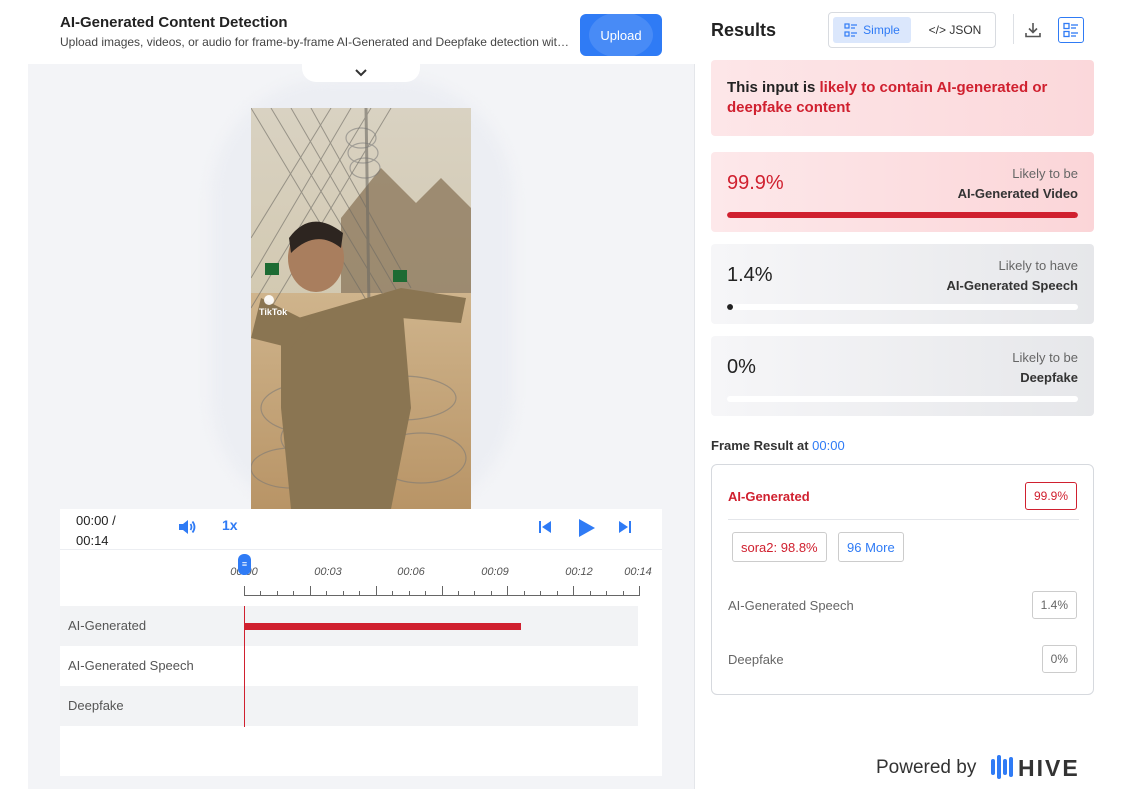 The height and width of the screenshot is (789, 1137). I want to click on total-duration: 00:14, so click(92, 540).